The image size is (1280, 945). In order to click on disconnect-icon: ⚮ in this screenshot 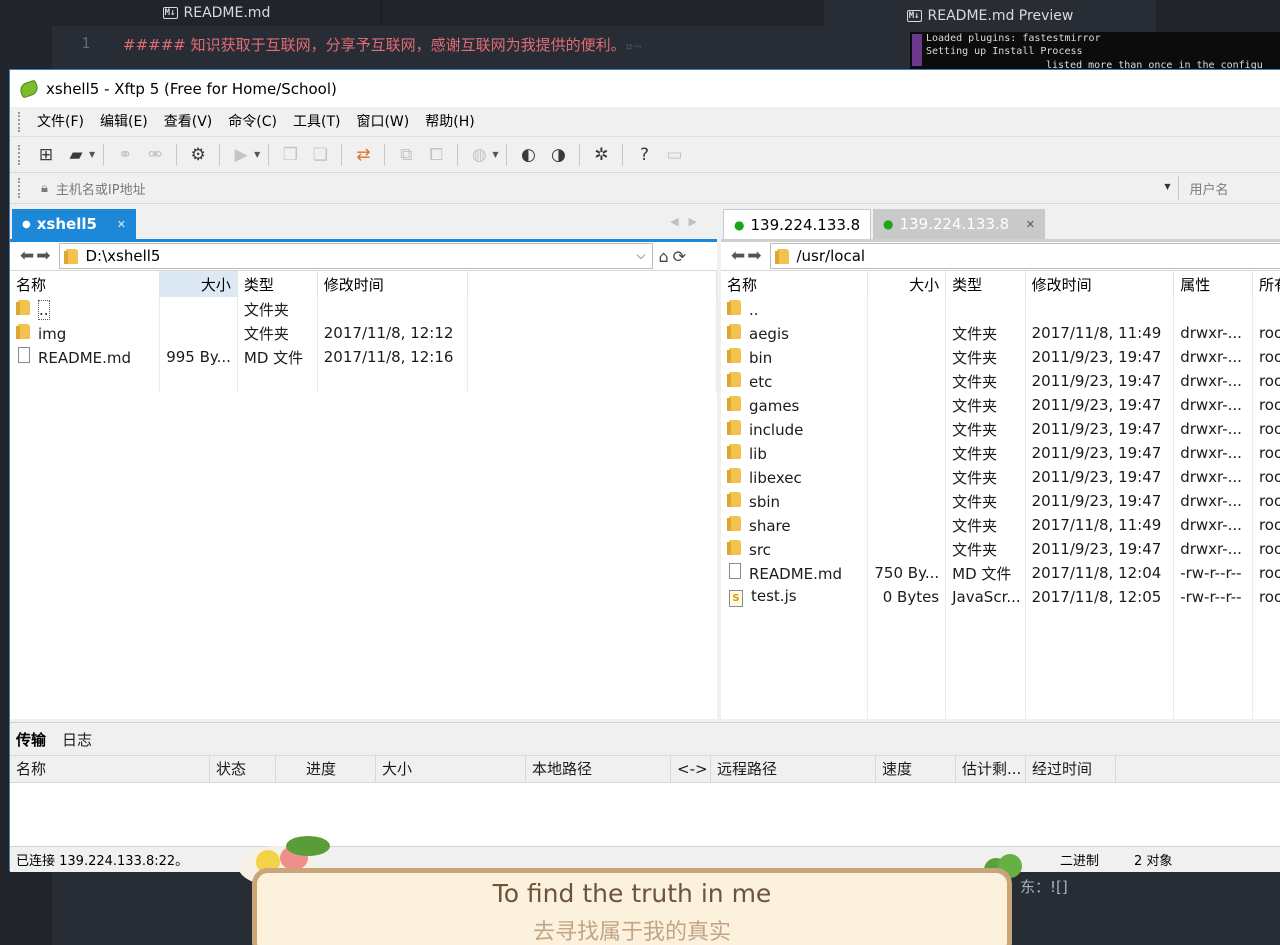, I will do `click(155, 155)`.